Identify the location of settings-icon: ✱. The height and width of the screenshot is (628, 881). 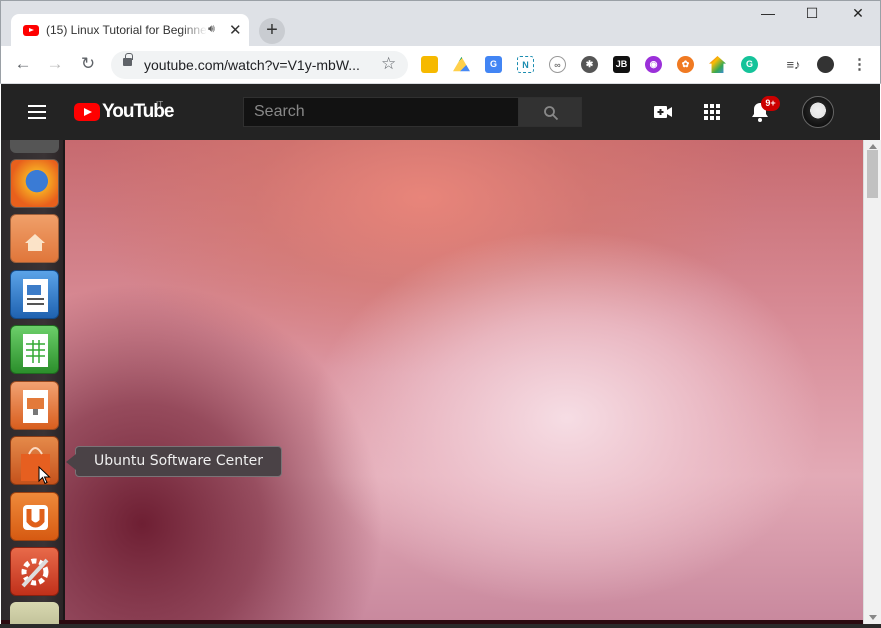
(589, 64).